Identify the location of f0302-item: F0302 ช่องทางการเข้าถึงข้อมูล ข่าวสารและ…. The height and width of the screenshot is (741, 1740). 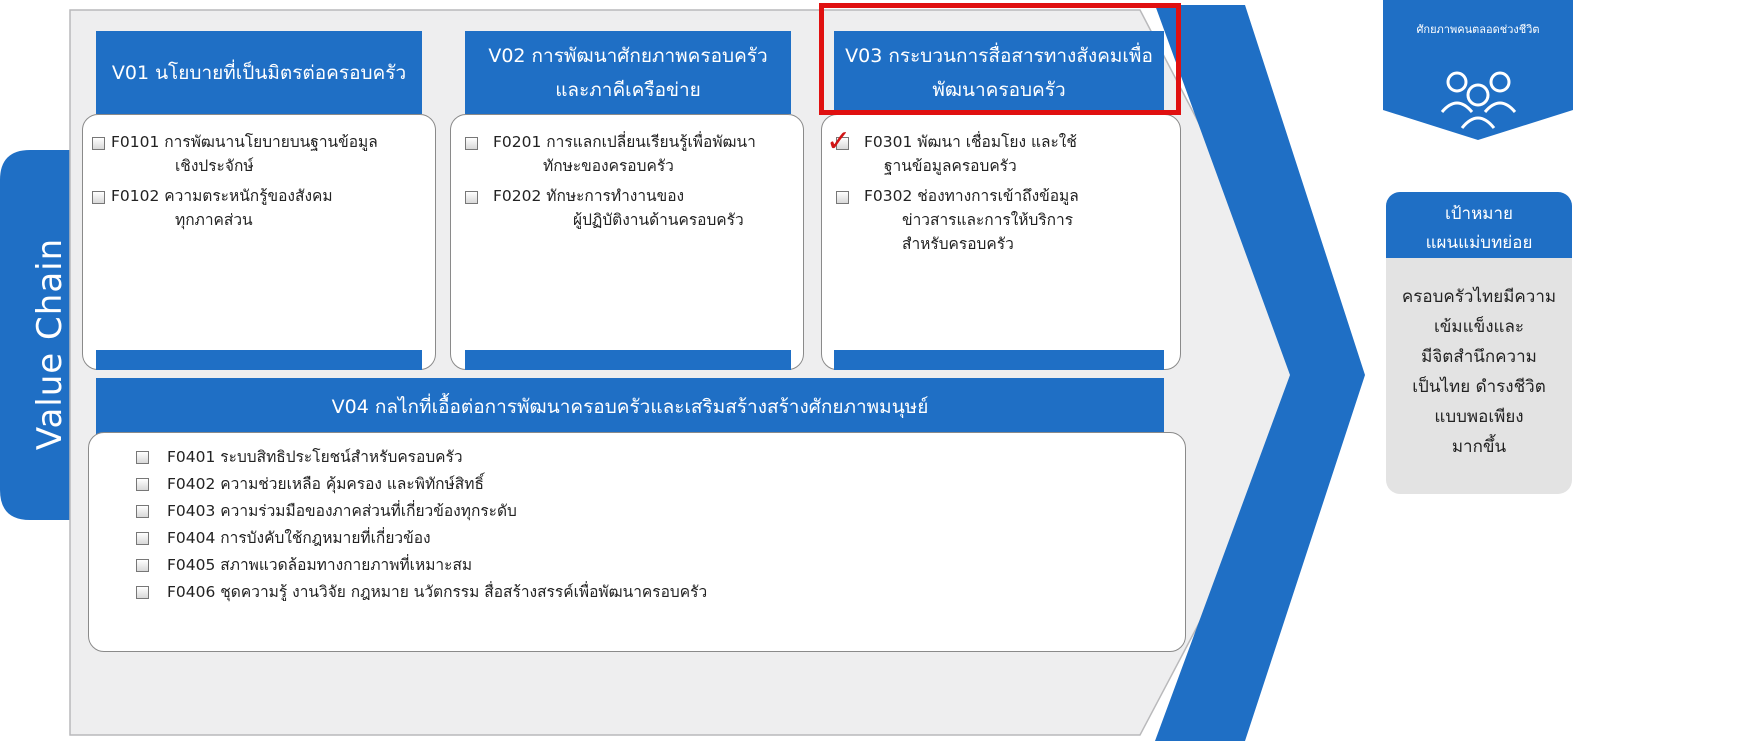
(971, 220).